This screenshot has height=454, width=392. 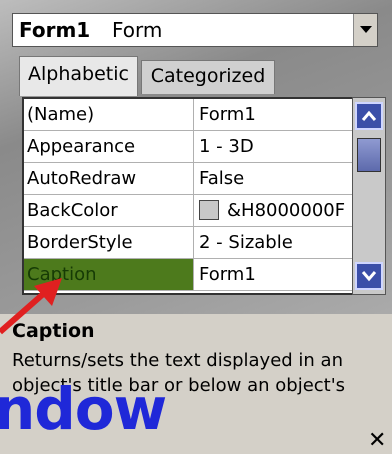 What do you see at coordinates (209, 209) in the screenshot?
I see `color-swatch` at bounding box center [209, 209].